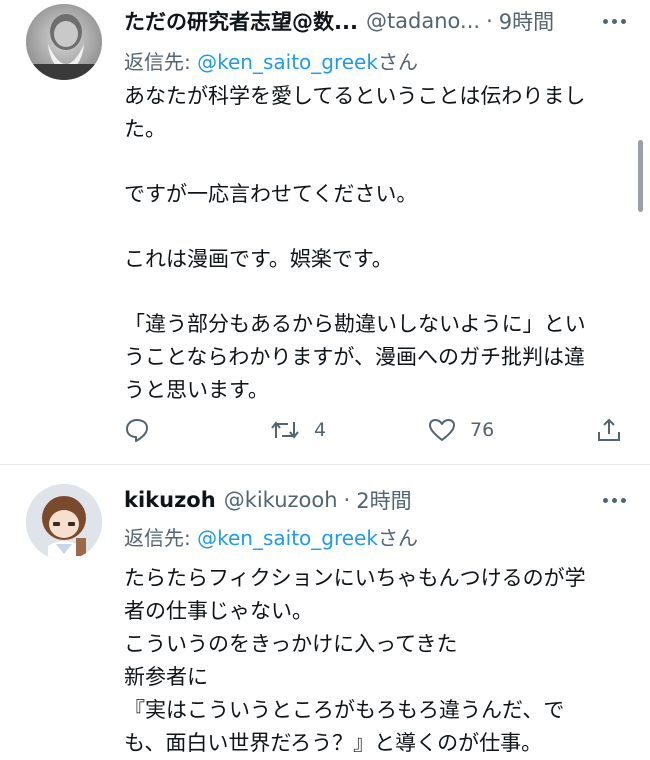  I want to click on like-icon, so click(442, 430).